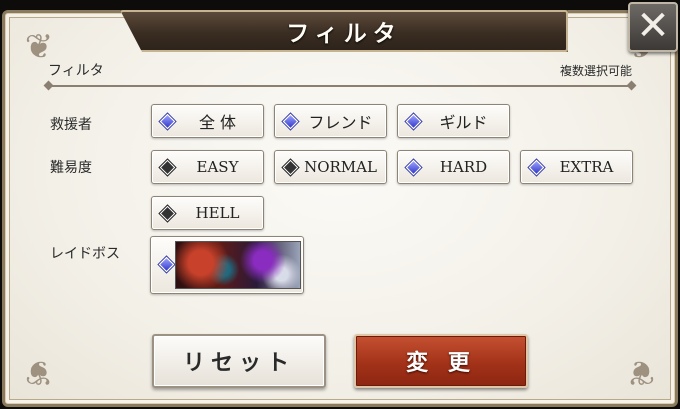 The height and width of the screenshot is (409, 680). What do you see at coordinates (463, 122) in the screenshot?
I see `option-label: ギルド` at bounding box center [463, 122].